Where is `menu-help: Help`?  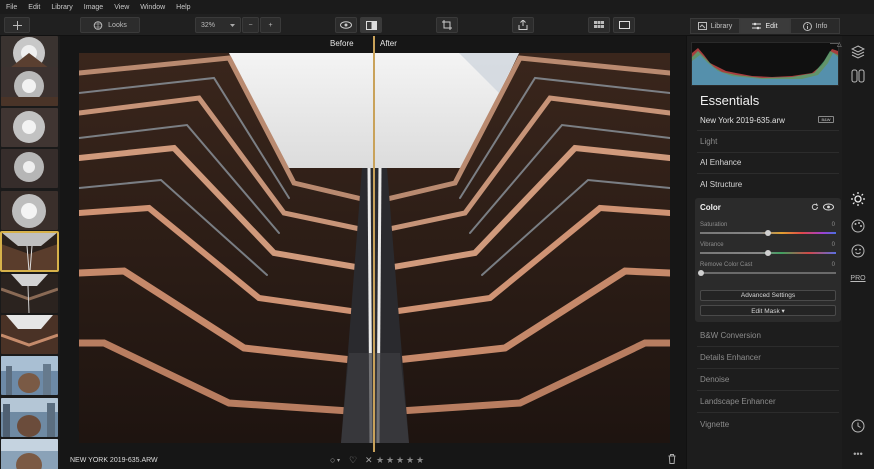 menu-help: Help is located at coordinates (183, 7).